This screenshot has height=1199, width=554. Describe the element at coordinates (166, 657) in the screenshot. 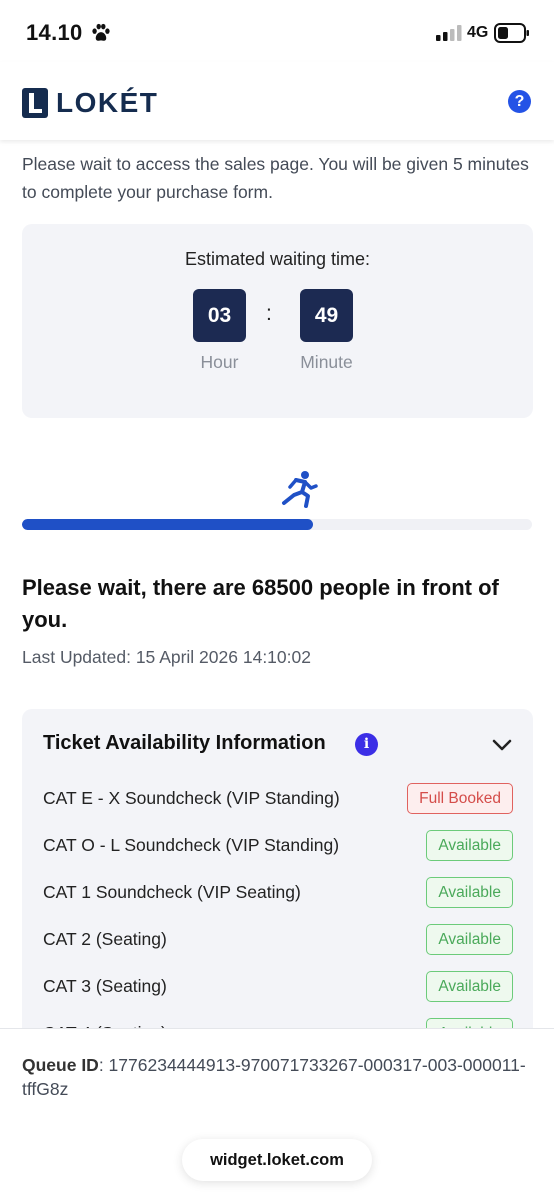

I see `last-updated-text: Last Updated: 15 April 2026 14:10:02` at that location.